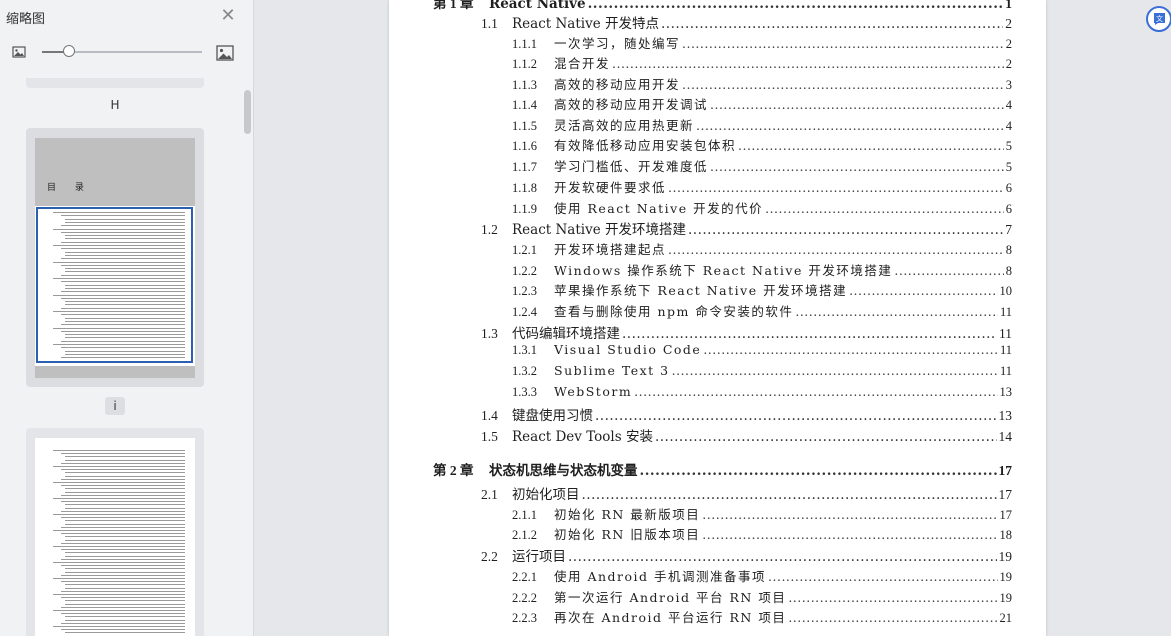 Image resolution: width=1171 pixels, height=636 pixels. Describe the element at coordinates (524, 105) in the screenshot. I see `toc-entry-number: 1.1.4` at that location.